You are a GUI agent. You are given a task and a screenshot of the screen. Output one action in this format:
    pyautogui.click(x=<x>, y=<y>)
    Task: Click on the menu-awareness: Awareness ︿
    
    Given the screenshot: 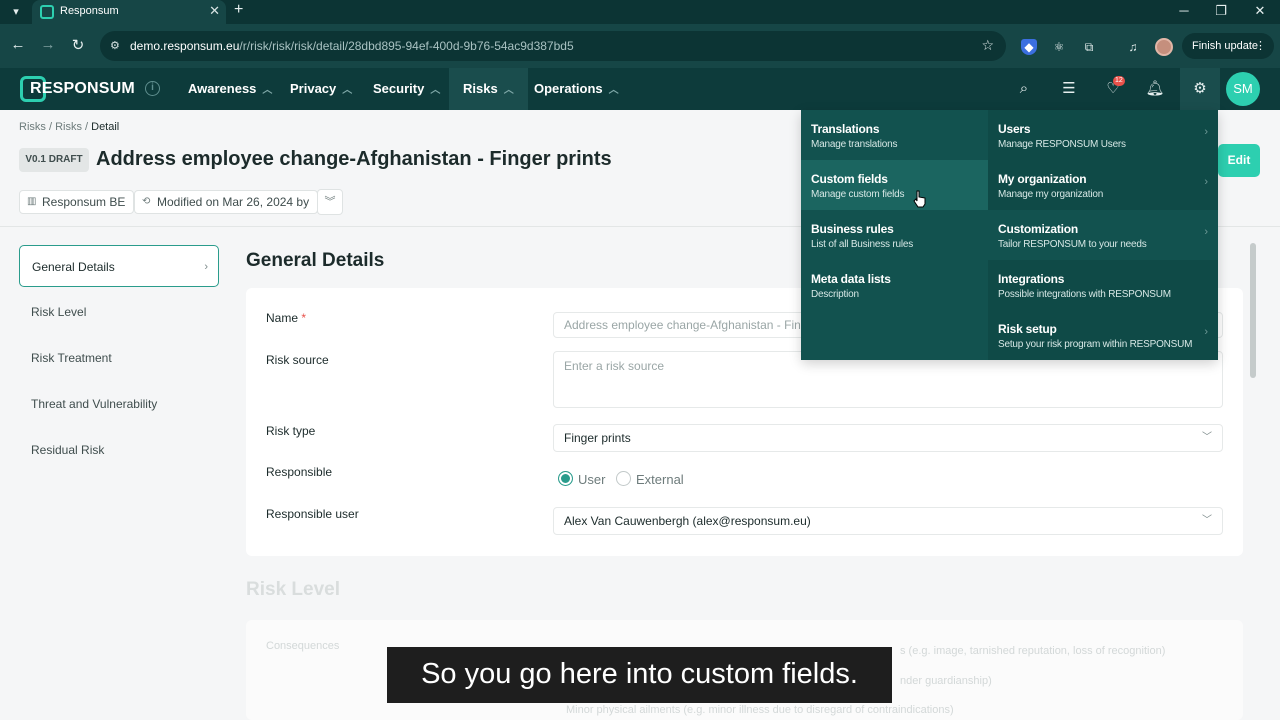 What is the action you would take?
    pyautogui.click(x=230, y=89)
    